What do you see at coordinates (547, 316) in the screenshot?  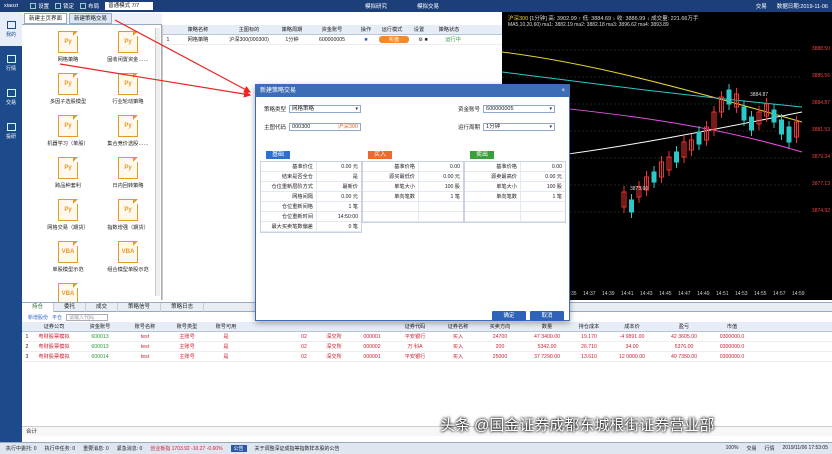 I see `cancel-button: 取消` at bounding box center [547, 316].